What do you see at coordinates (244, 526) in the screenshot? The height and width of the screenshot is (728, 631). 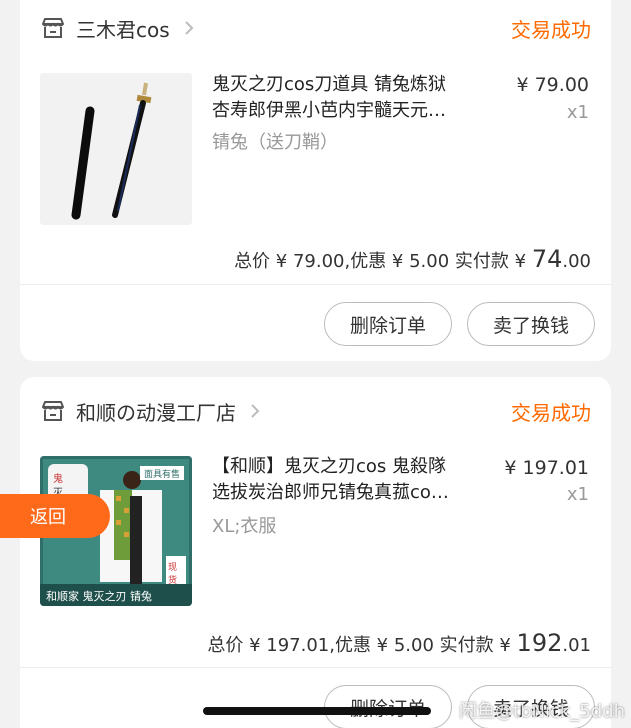 I see `product-sku: XL;衣服` at bounding box center [244, 526].